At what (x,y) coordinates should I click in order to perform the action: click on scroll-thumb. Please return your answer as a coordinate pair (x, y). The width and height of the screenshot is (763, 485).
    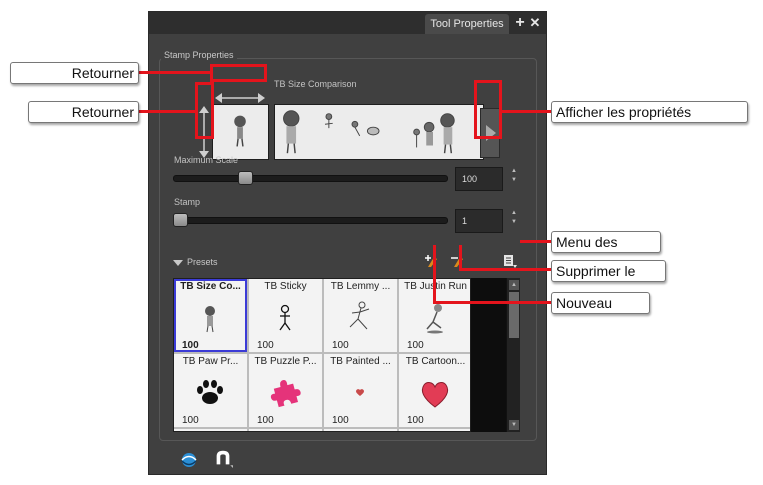
    Looking at the image, I should click on (514, 315).